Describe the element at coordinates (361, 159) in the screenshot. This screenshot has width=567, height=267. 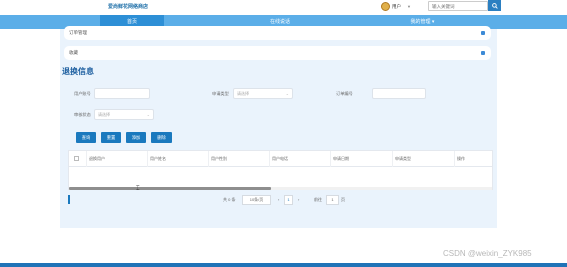
I see `column-header: 申请日期` at that location.